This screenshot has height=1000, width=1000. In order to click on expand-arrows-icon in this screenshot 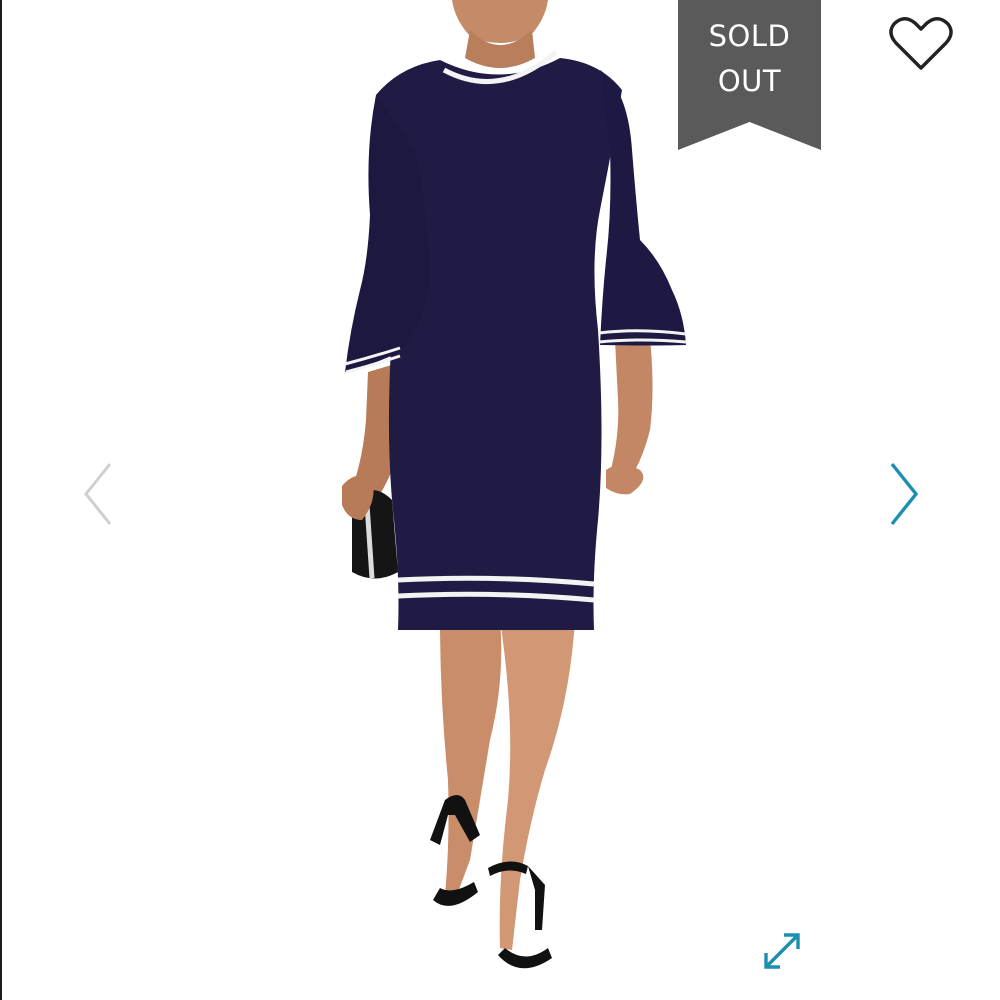, I will do `click(782, 951)`.